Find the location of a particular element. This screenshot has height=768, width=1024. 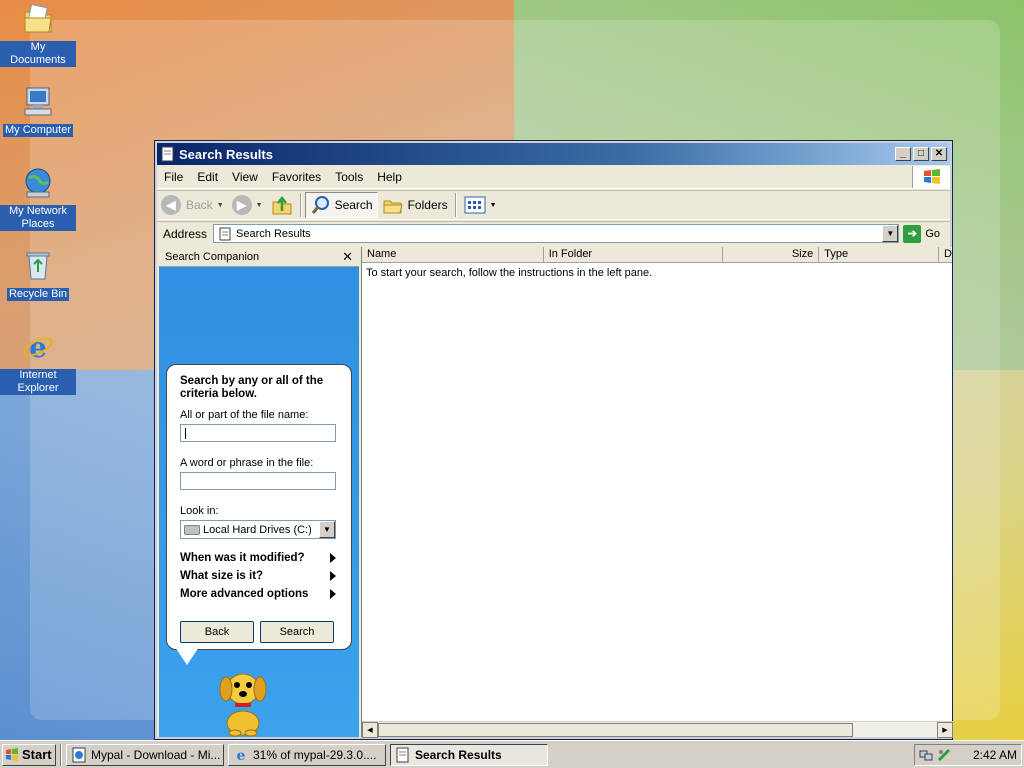

back-button: ◀ Back ▼ is located at coordinates (192, 205).